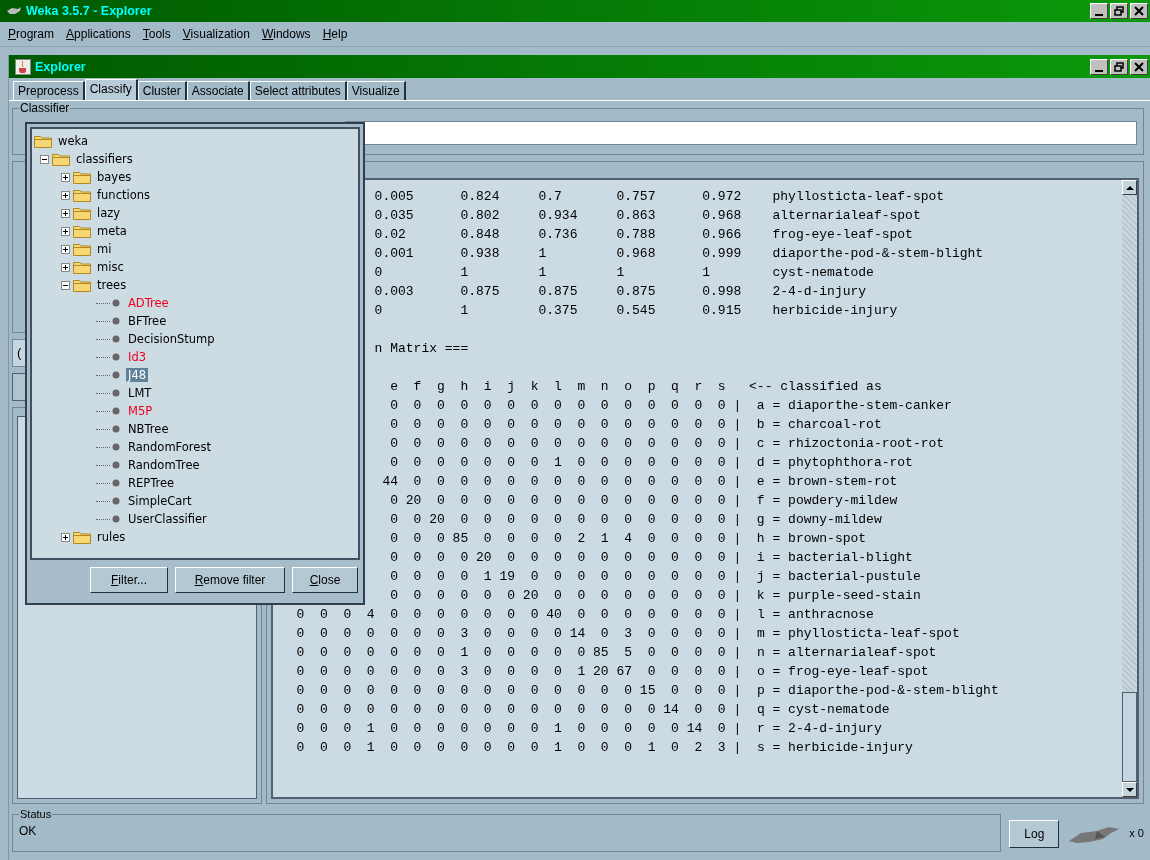 The height and width of the screenshot is (860, 1150). Describe the element at coordinates (164, 465) in the screenshot. I see `tree-item: RandomTree` at that location.